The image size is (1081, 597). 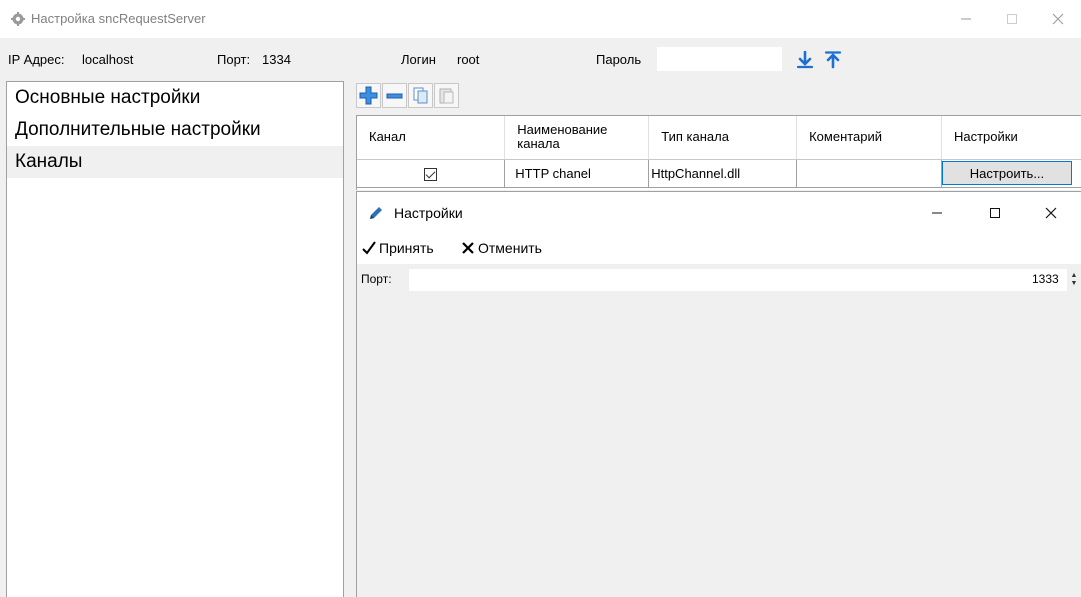 I want to click on cancel-button: Отменить, so click(x=501, y=248).